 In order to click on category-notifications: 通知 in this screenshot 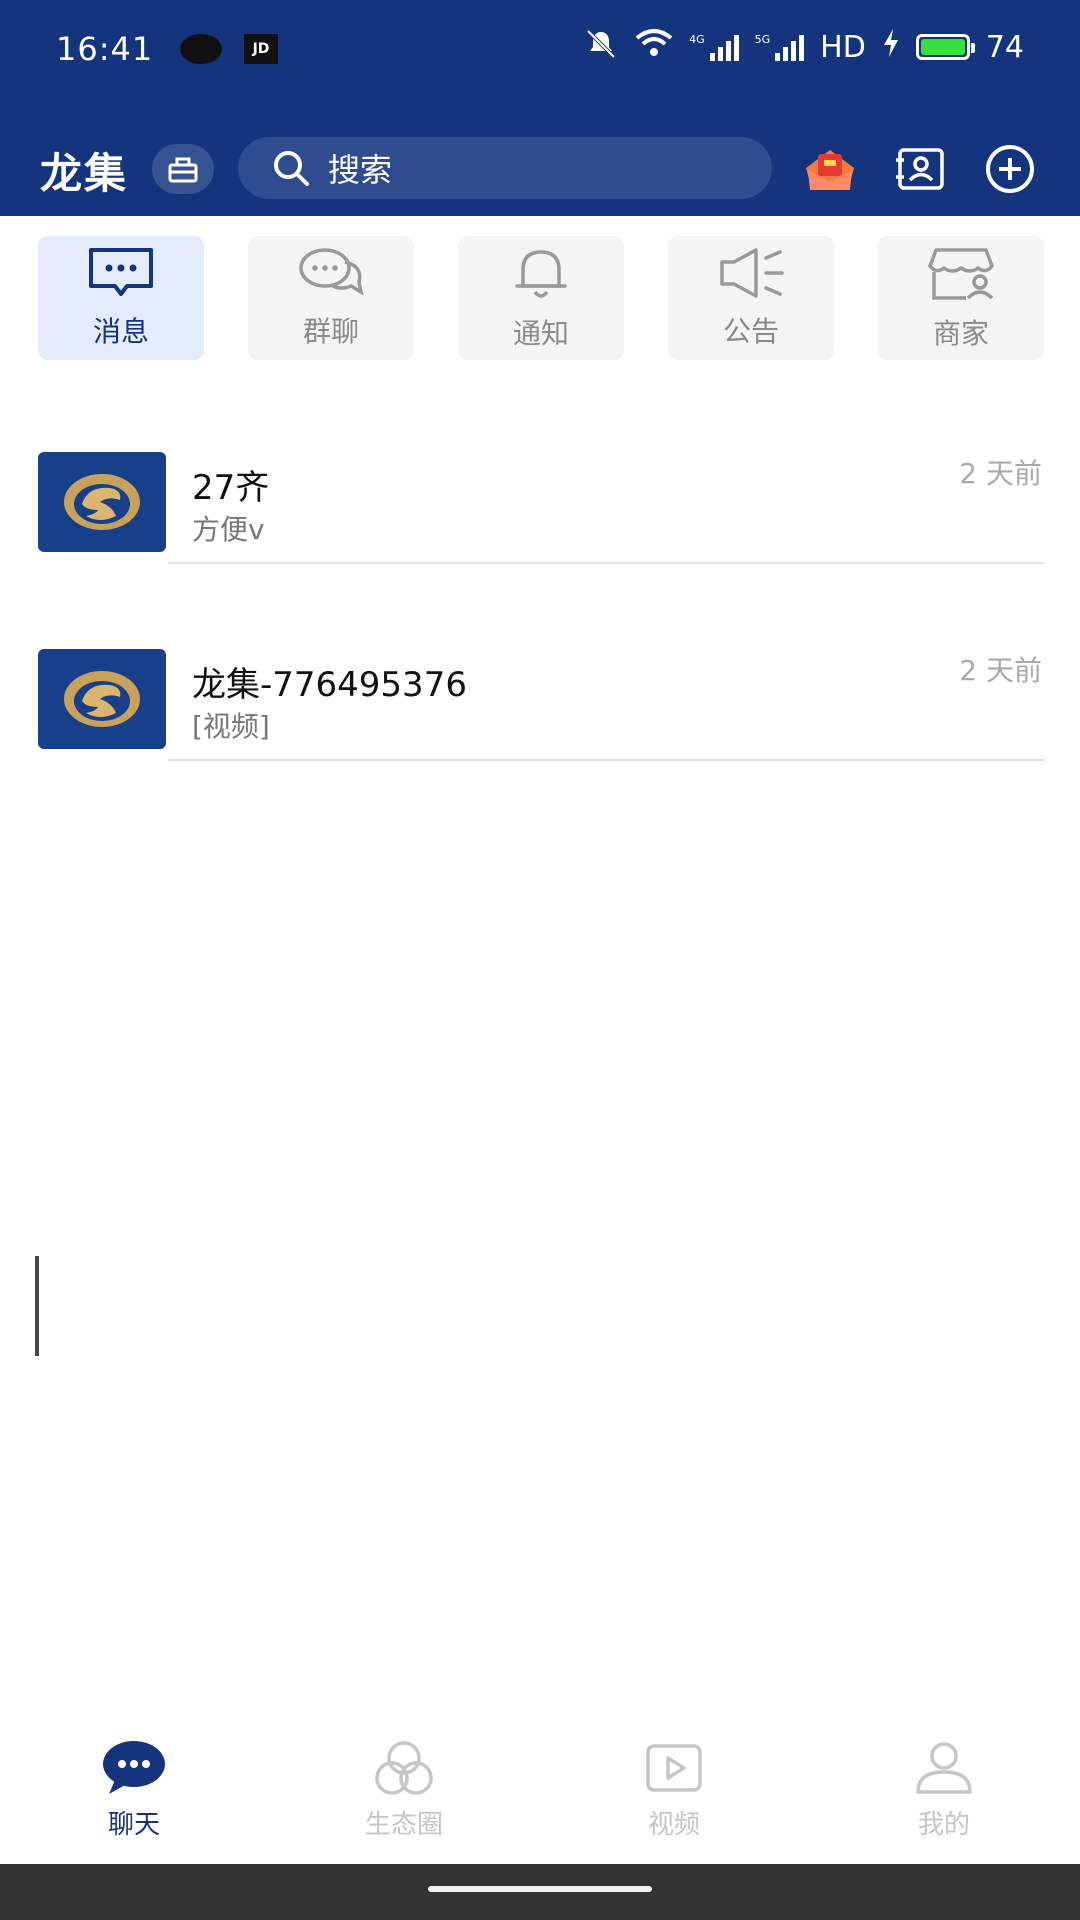, I will do `click(541, 298)`.